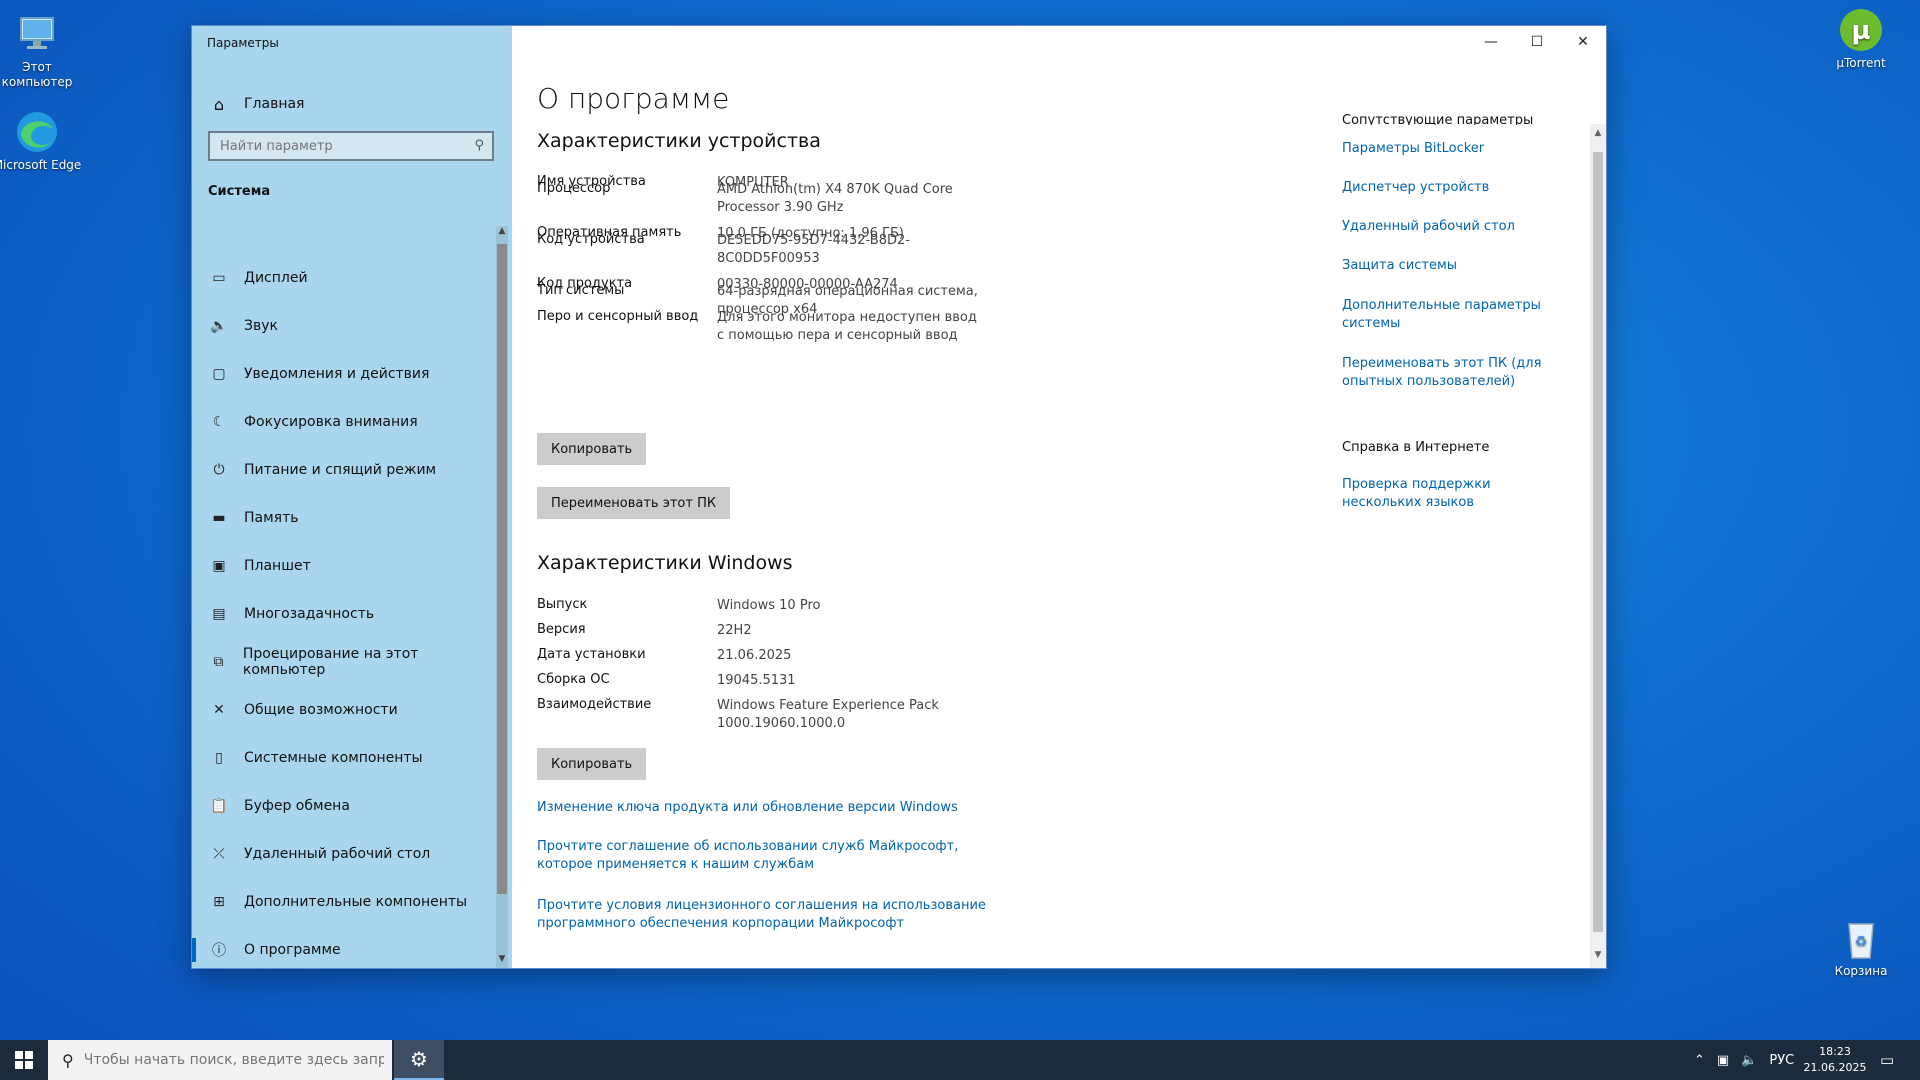  What do you see at coordinates (342, 566) in the screenshot?
I see `sidebar-item-tablet: ▣ Планшет` at bounding box center [342, 566].